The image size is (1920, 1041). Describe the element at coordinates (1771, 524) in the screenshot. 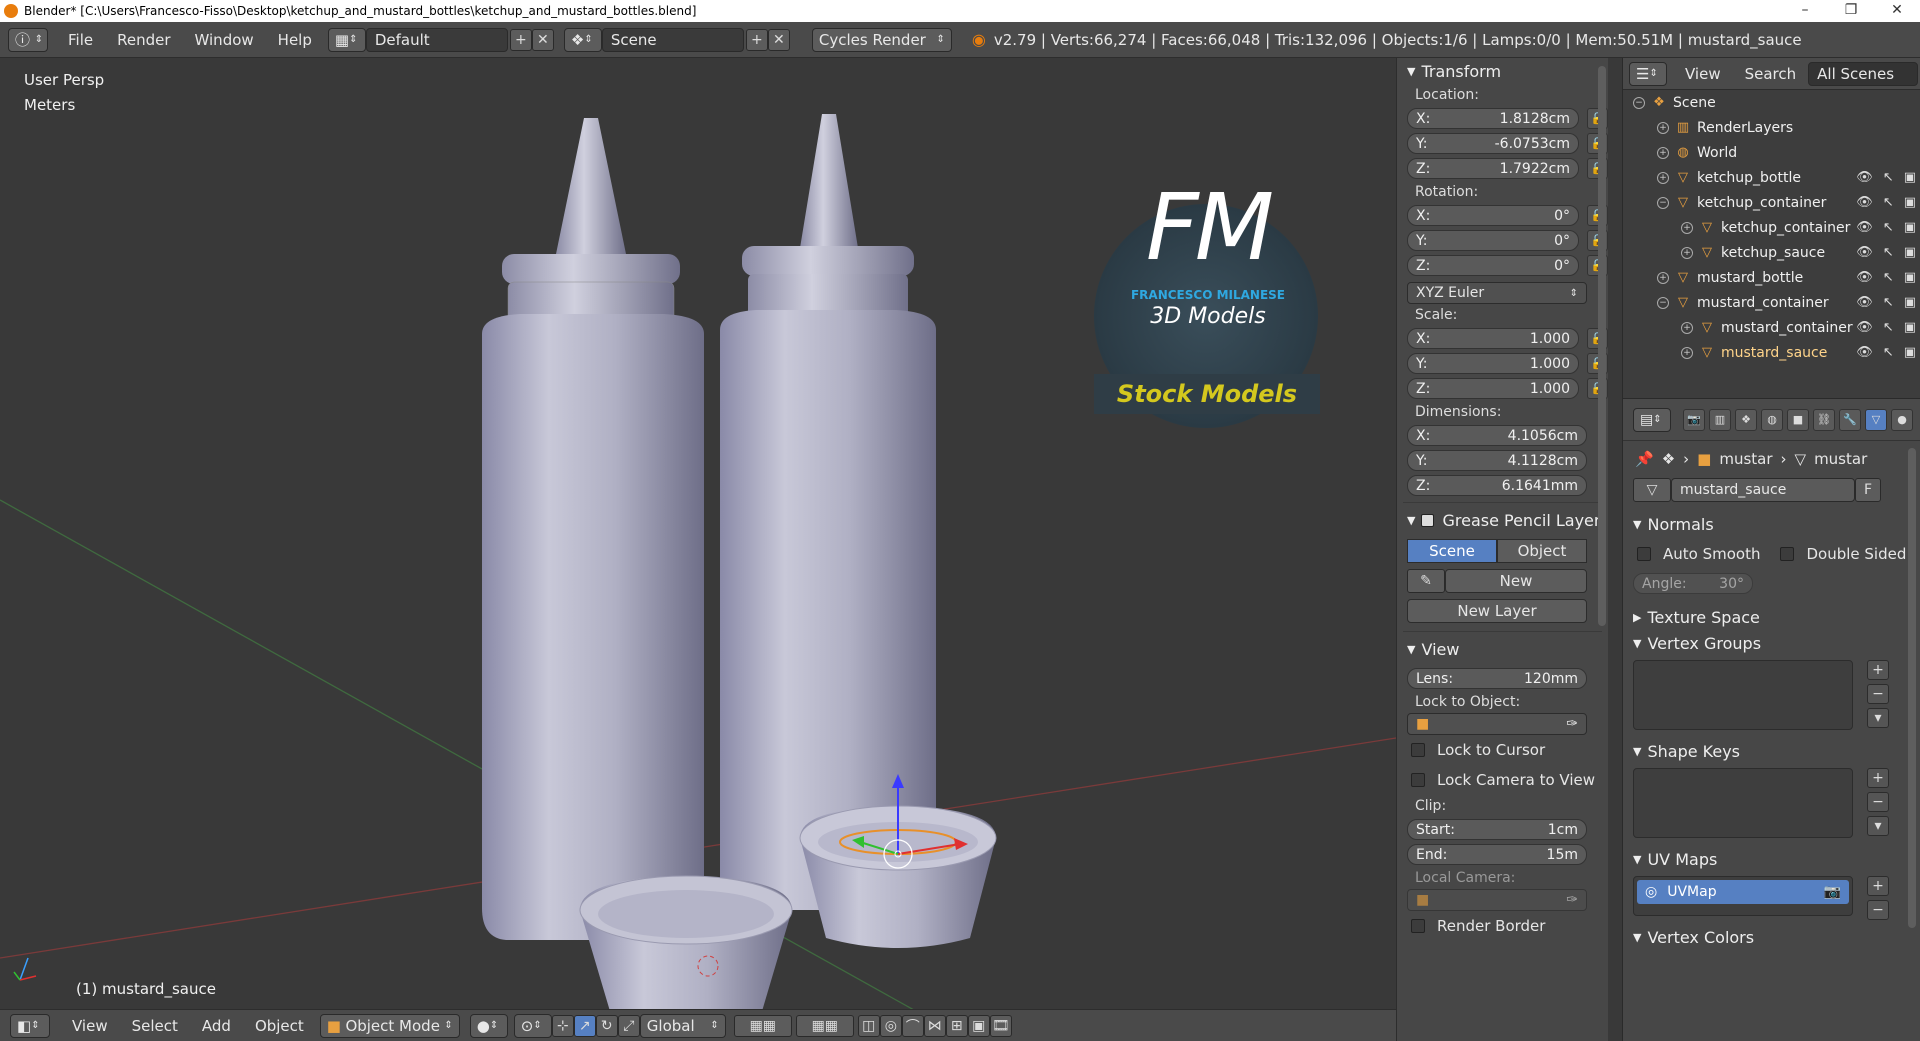

I see `normals-panel-header: ▼ Normals` at that location.